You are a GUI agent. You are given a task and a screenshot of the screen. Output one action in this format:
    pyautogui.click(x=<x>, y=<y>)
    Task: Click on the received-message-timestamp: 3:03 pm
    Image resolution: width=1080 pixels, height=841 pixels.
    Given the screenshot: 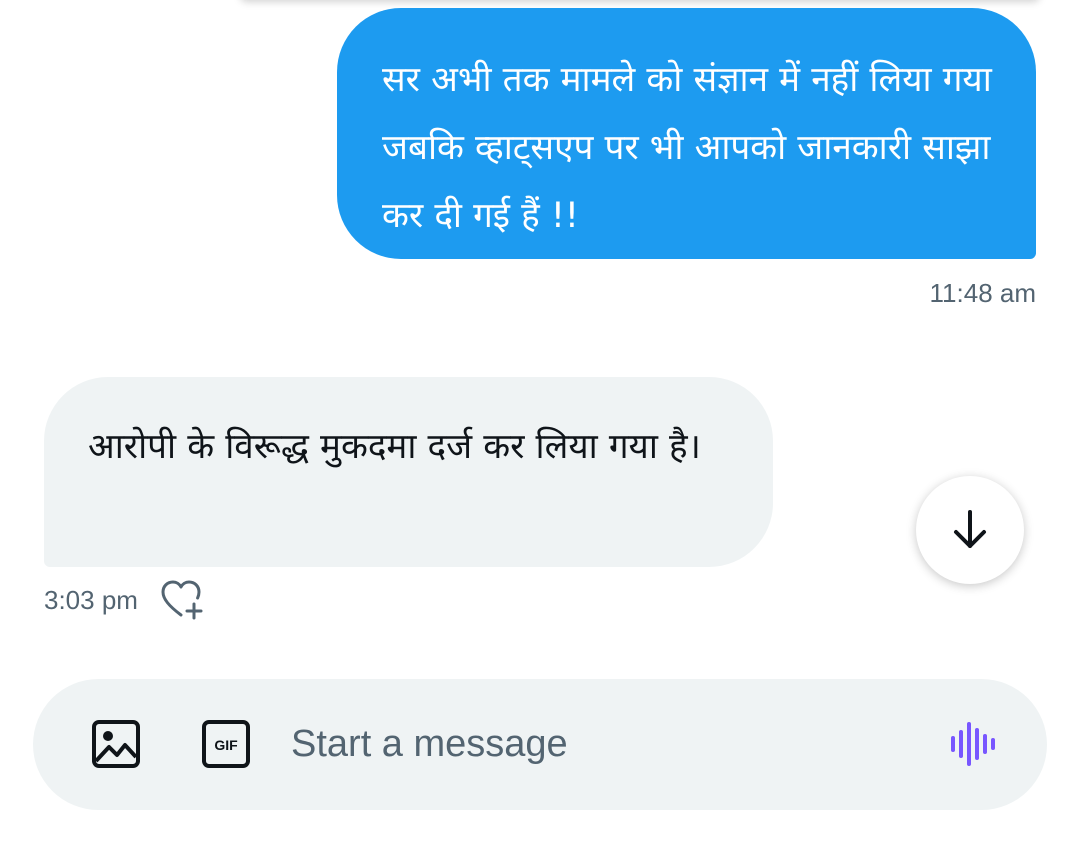 What is the action you would take?
    pyautogui.click(x=91, y=599)
    